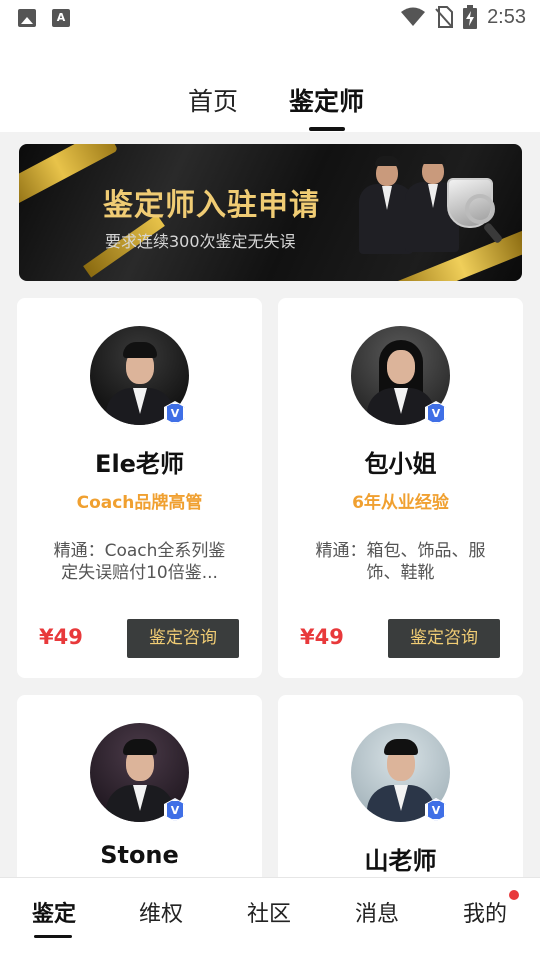  What do you see at coordinates (400, 795) in the screenshot?
I see `appraiser-card: V 山老师` at bounding box center [400, 795].